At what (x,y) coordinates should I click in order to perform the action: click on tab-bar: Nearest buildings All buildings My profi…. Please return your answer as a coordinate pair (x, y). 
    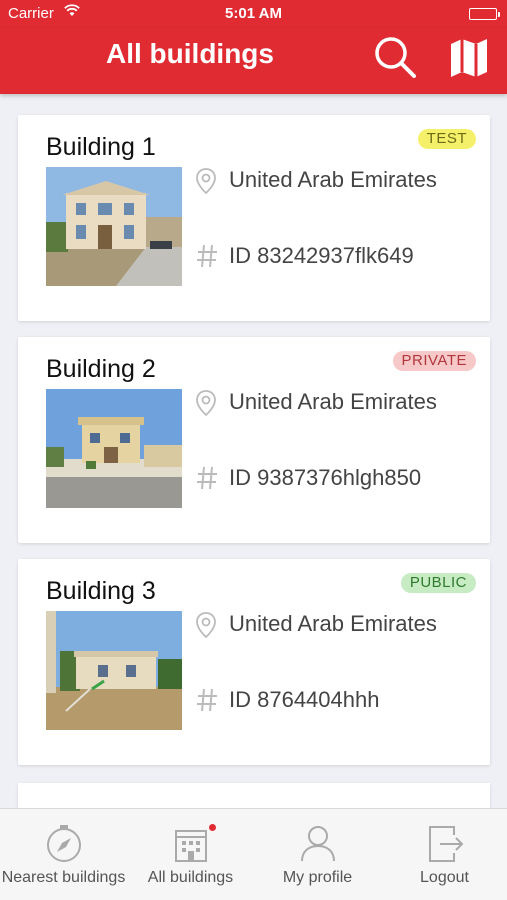
    Looking at the image, I should click on (253, 854).